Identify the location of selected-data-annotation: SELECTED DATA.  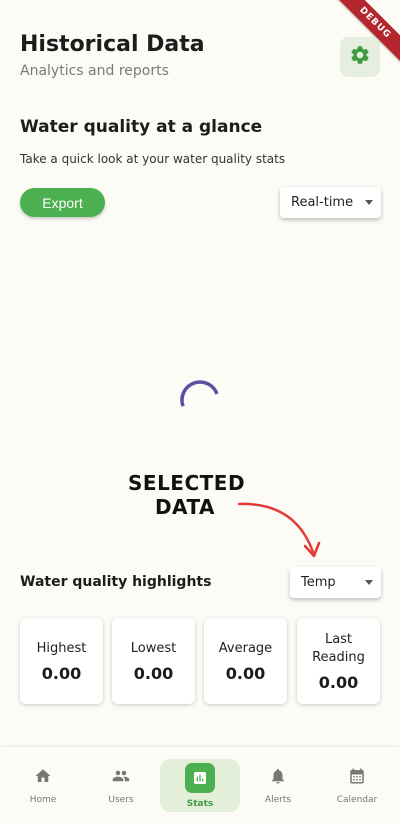
(187, 495).